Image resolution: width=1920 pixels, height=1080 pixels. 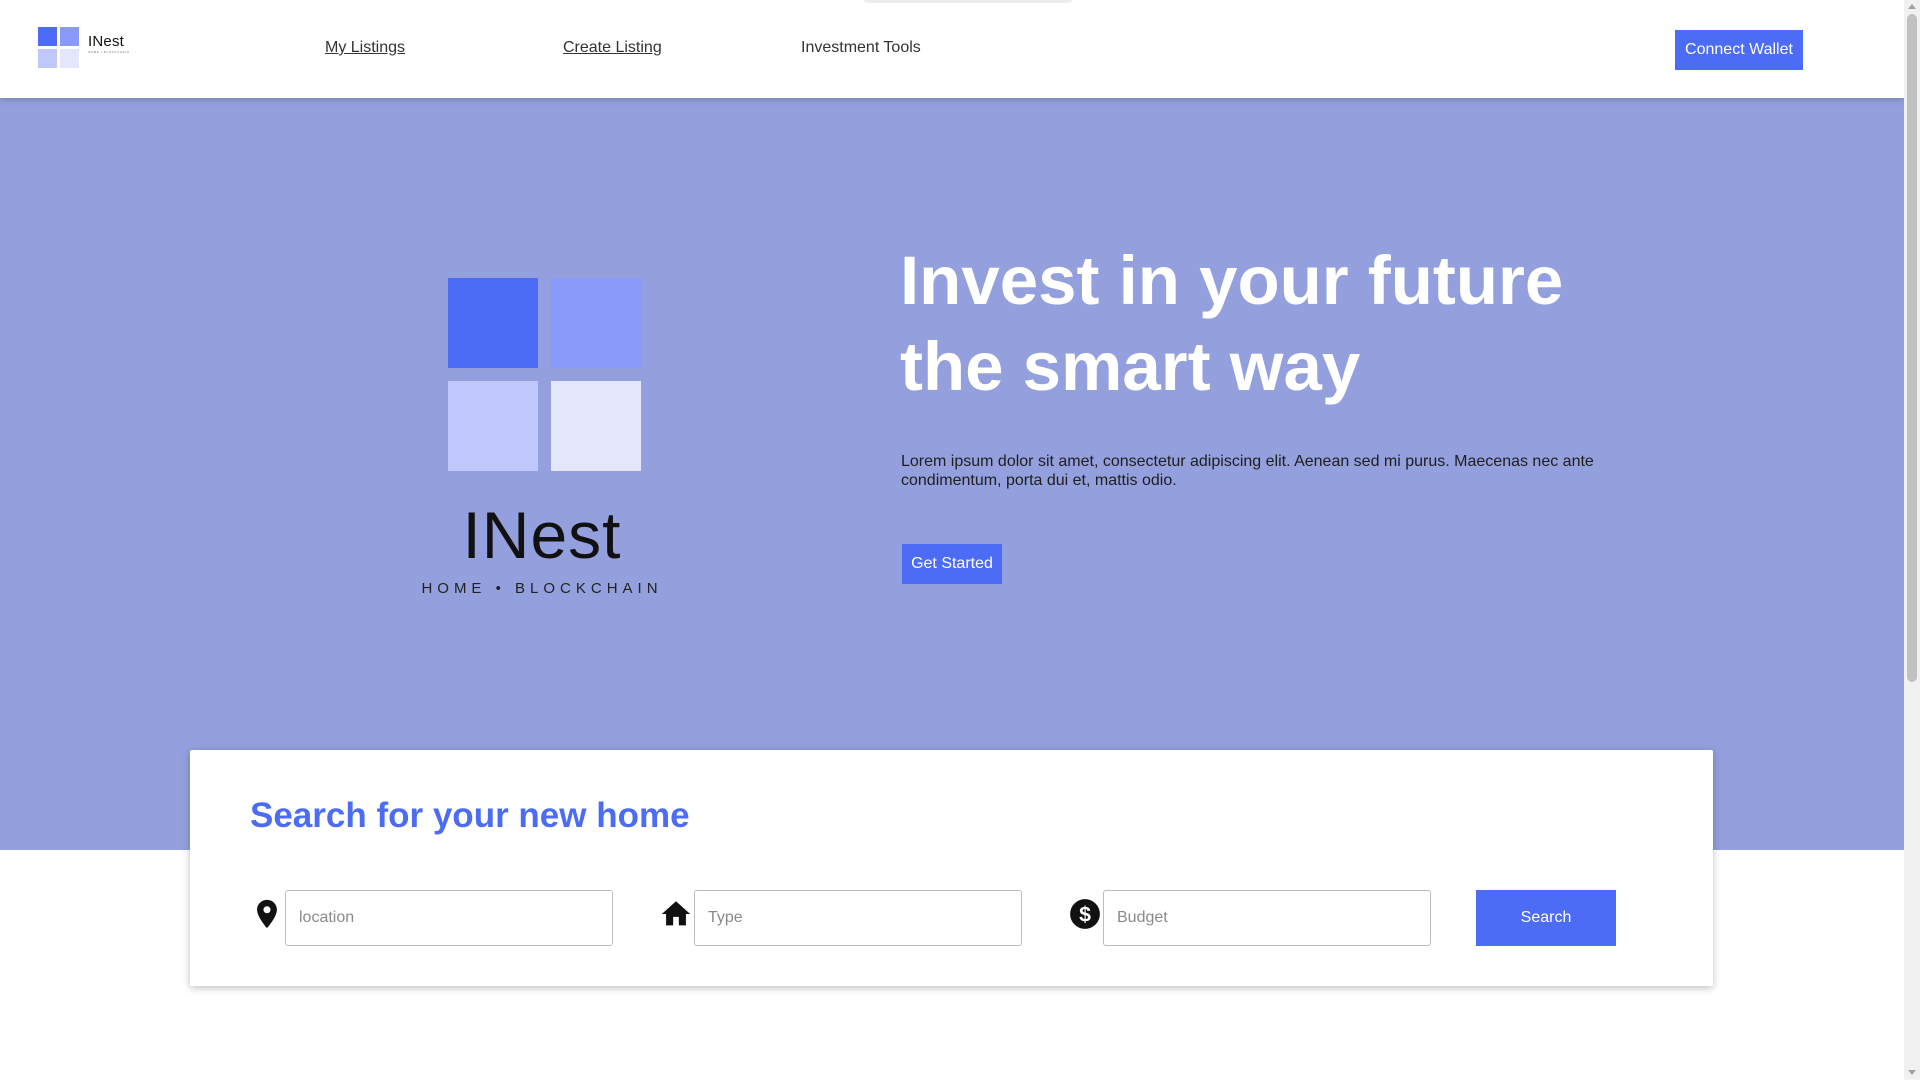 What do you see at coordinates (1232, 323) in the screenshot?
I see `hero-title: Invest in your future the smart way` at bounding box center [1232, 323].